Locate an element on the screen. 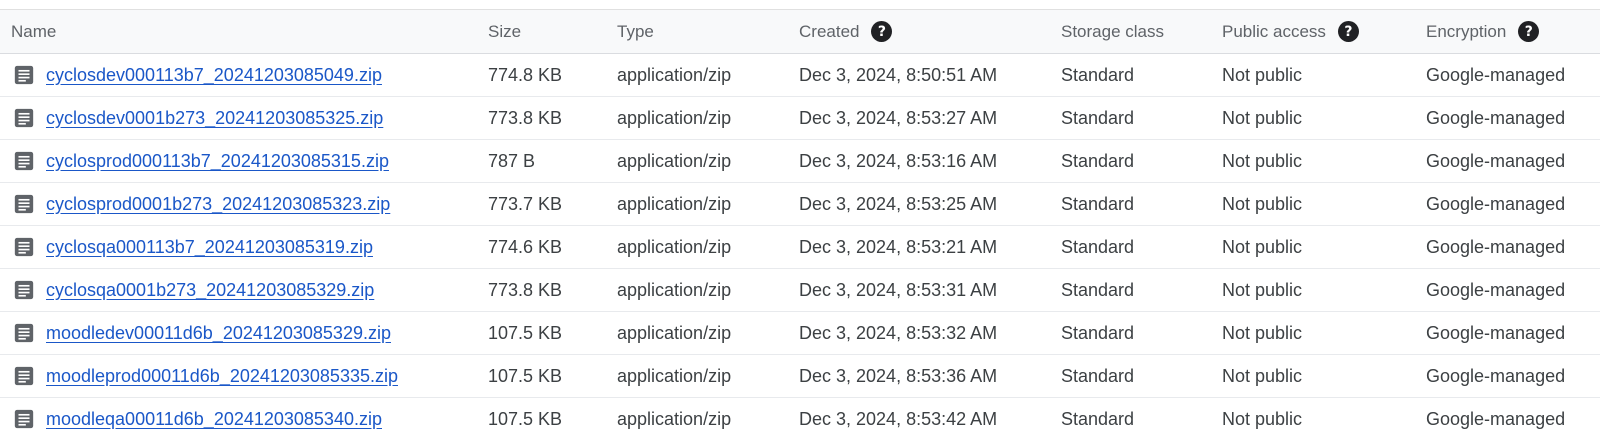 This screenshot has width=1600, height=445. column-header-public-access: Public access ? is located at coordinates (1324, 31).